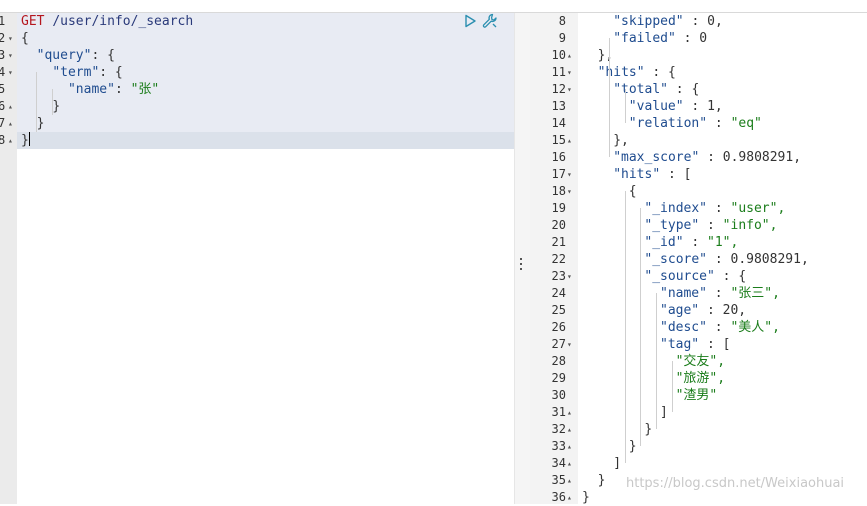 The width and height of the screenshot is (867, 506). What do you see at coordinates (715, 208) in the screenshot?
I see `response-line: "_index" : "user",` at bounding box center [715, 208].